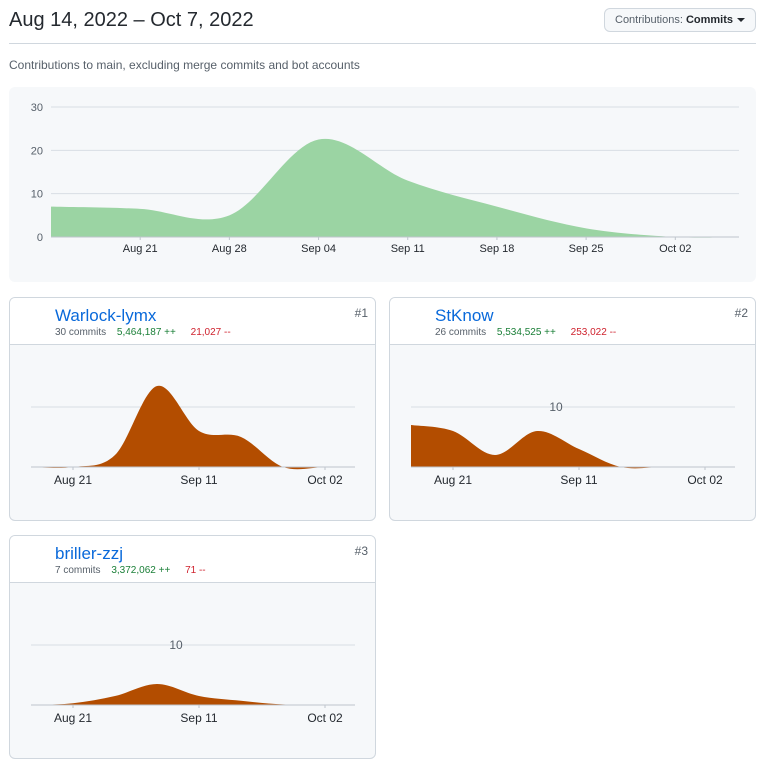 Image resolution: width=773 pixels, height=767 pixels. Describe the element at coordinates (741, 313) in the screenshot. I see `contributor-rank: #2` at that location.